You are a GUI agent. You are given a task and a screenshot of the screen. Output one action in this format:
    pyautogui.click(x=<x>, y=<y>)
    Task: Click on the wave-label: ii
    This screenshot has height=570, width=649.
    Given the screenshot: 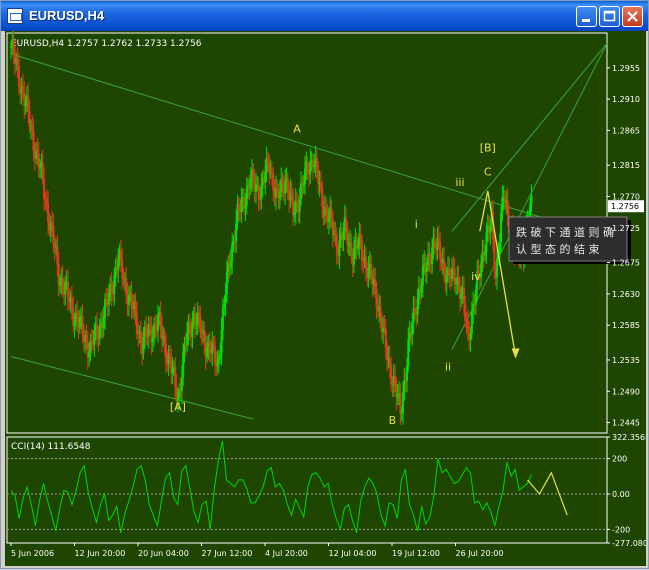 What is the action you would take?
    pyautogui.click(x=448, y=366)
    